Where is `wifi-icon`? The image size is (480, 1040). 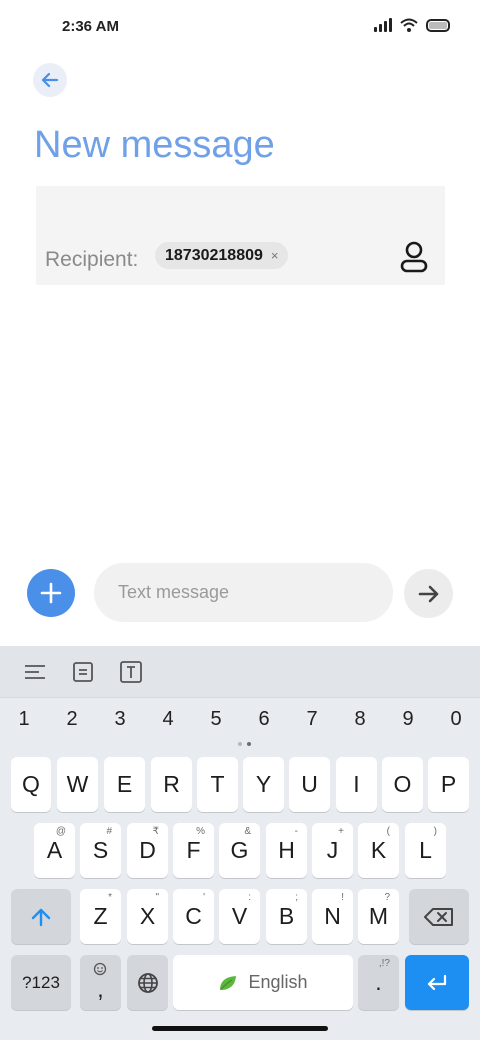
wifi-icon is located at coordinates (409, 25).